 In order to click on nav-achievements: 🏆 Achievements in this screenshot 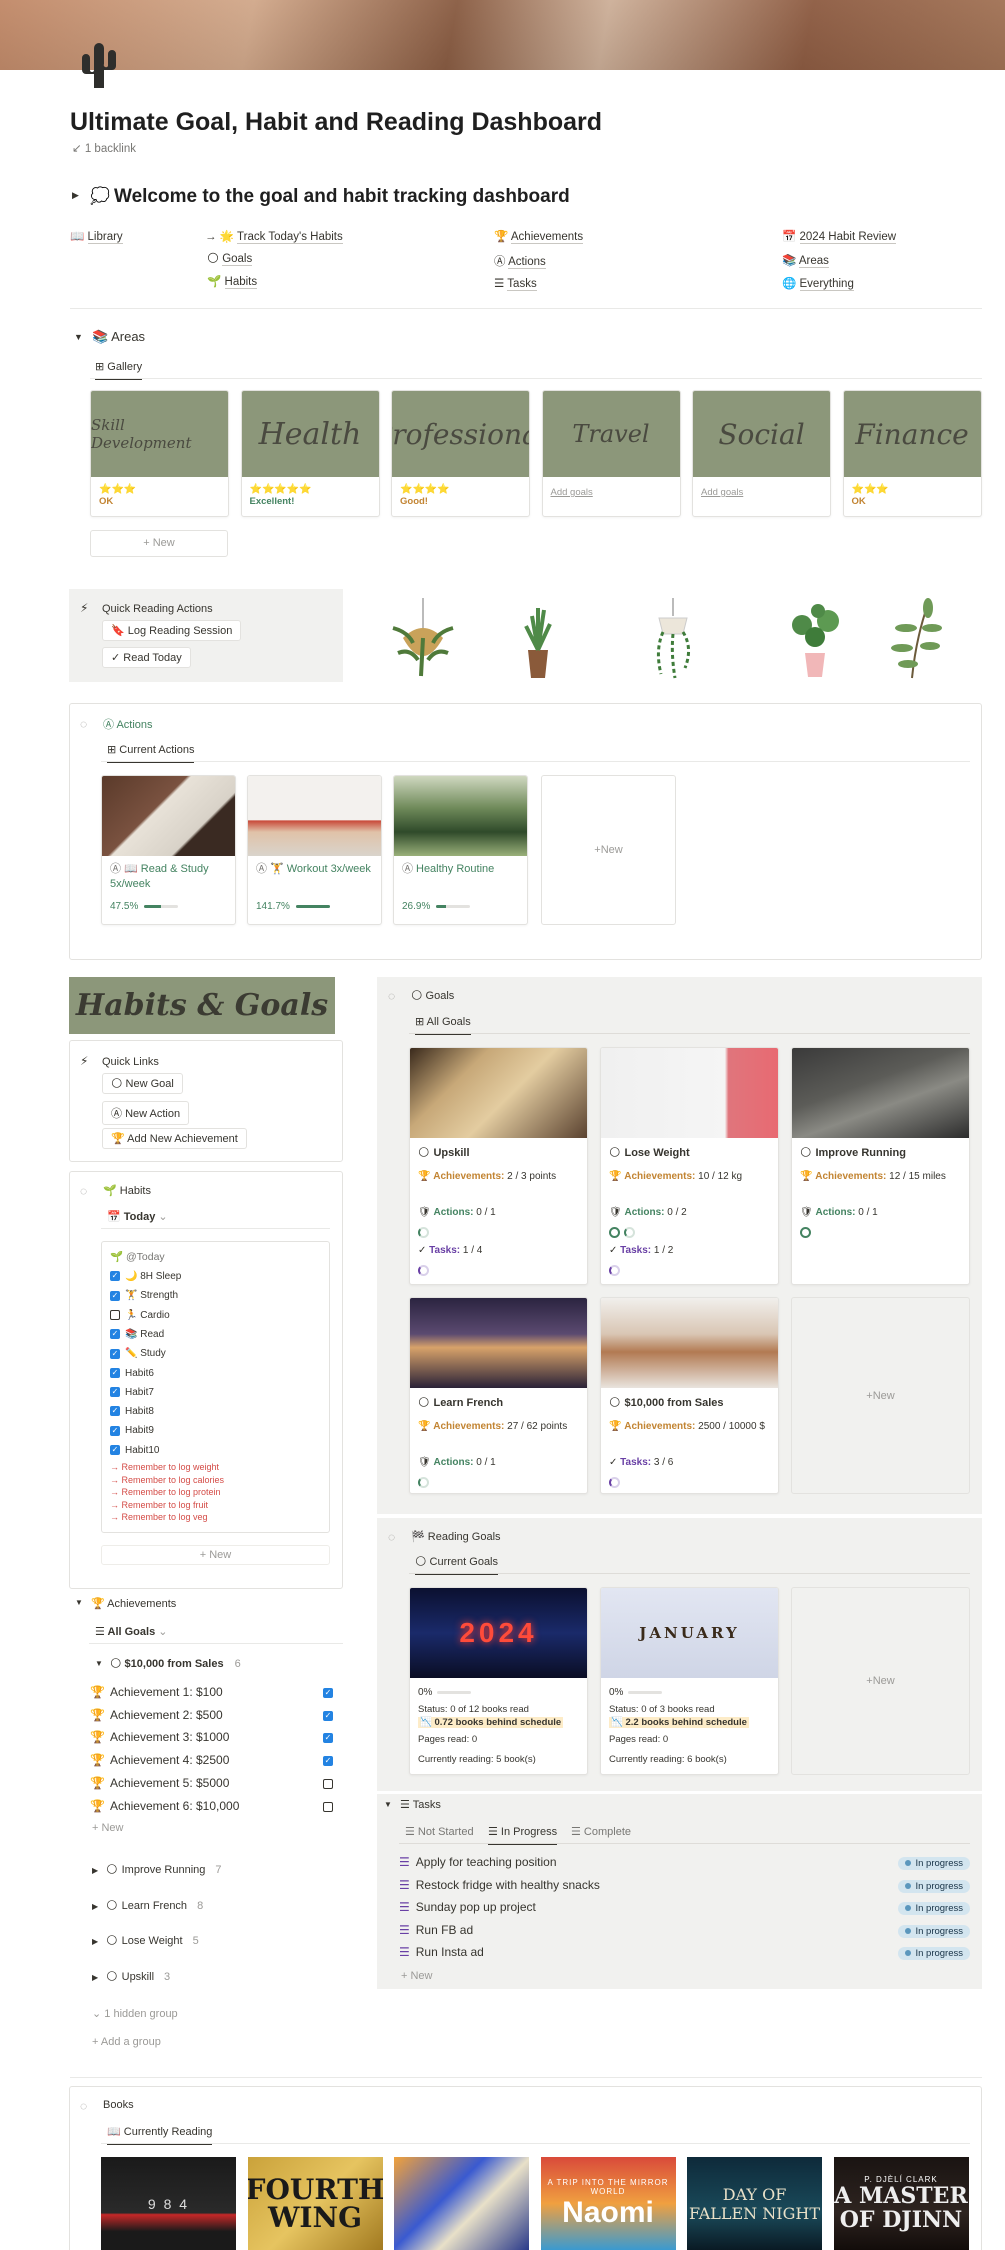, I will do `click(539, 236)`.